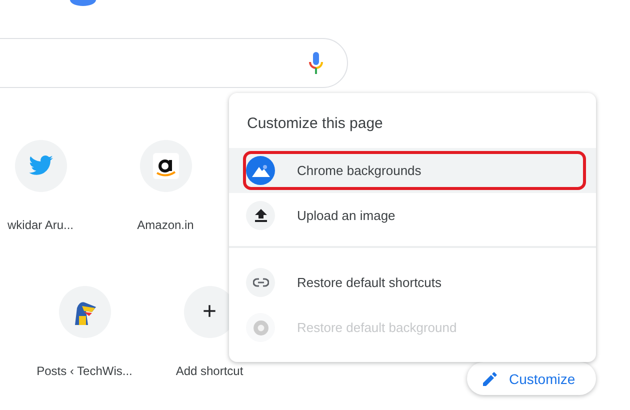  I want to click on search-field, so click(174, 63).